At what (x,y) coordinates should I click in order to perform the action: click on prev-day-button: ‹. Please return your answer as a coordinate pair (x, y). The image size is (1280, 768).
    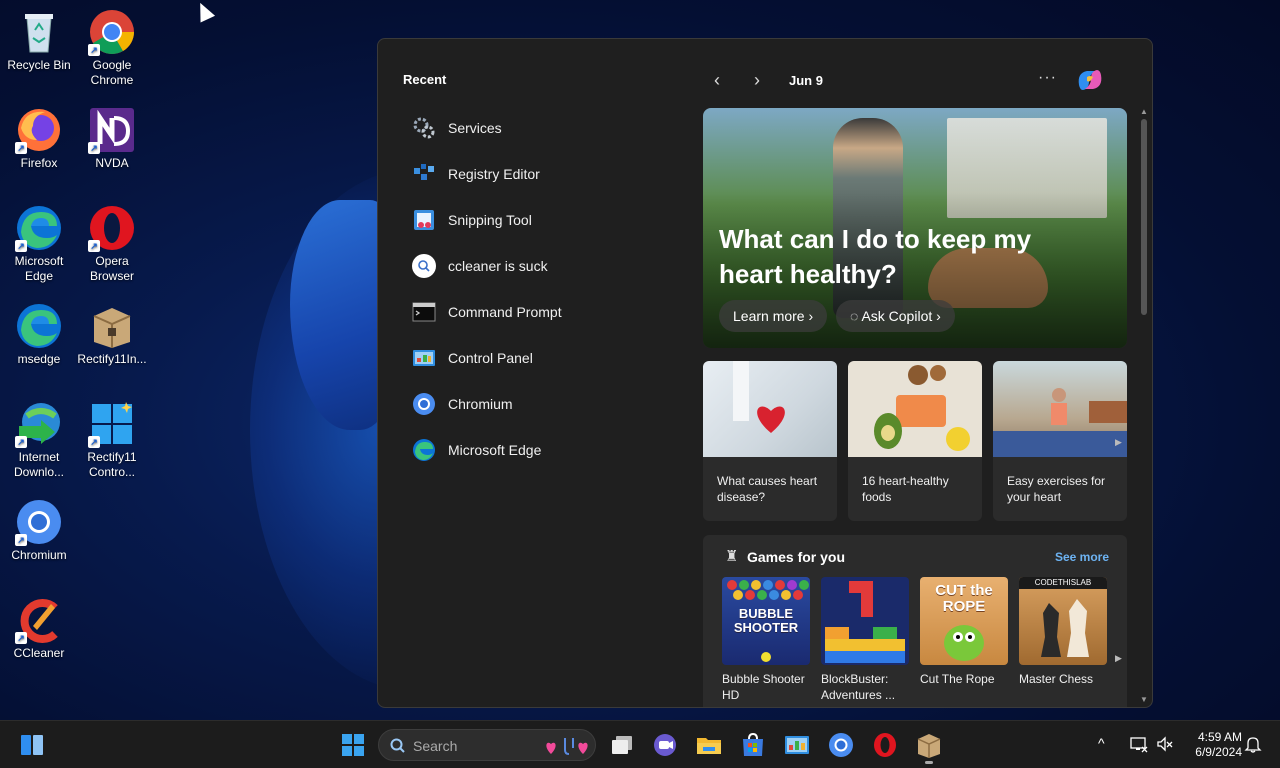
    Looking at the image, I should click on (717, 80).